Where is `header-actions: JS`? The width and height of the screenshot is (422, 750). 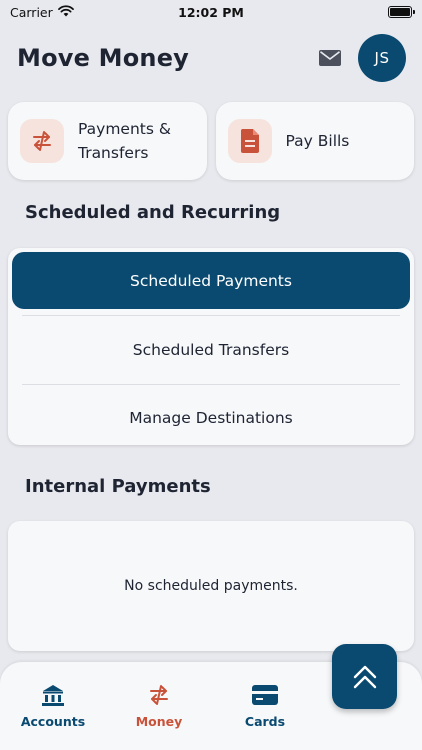
header-actions: JS is located at coordinates (362, 58).